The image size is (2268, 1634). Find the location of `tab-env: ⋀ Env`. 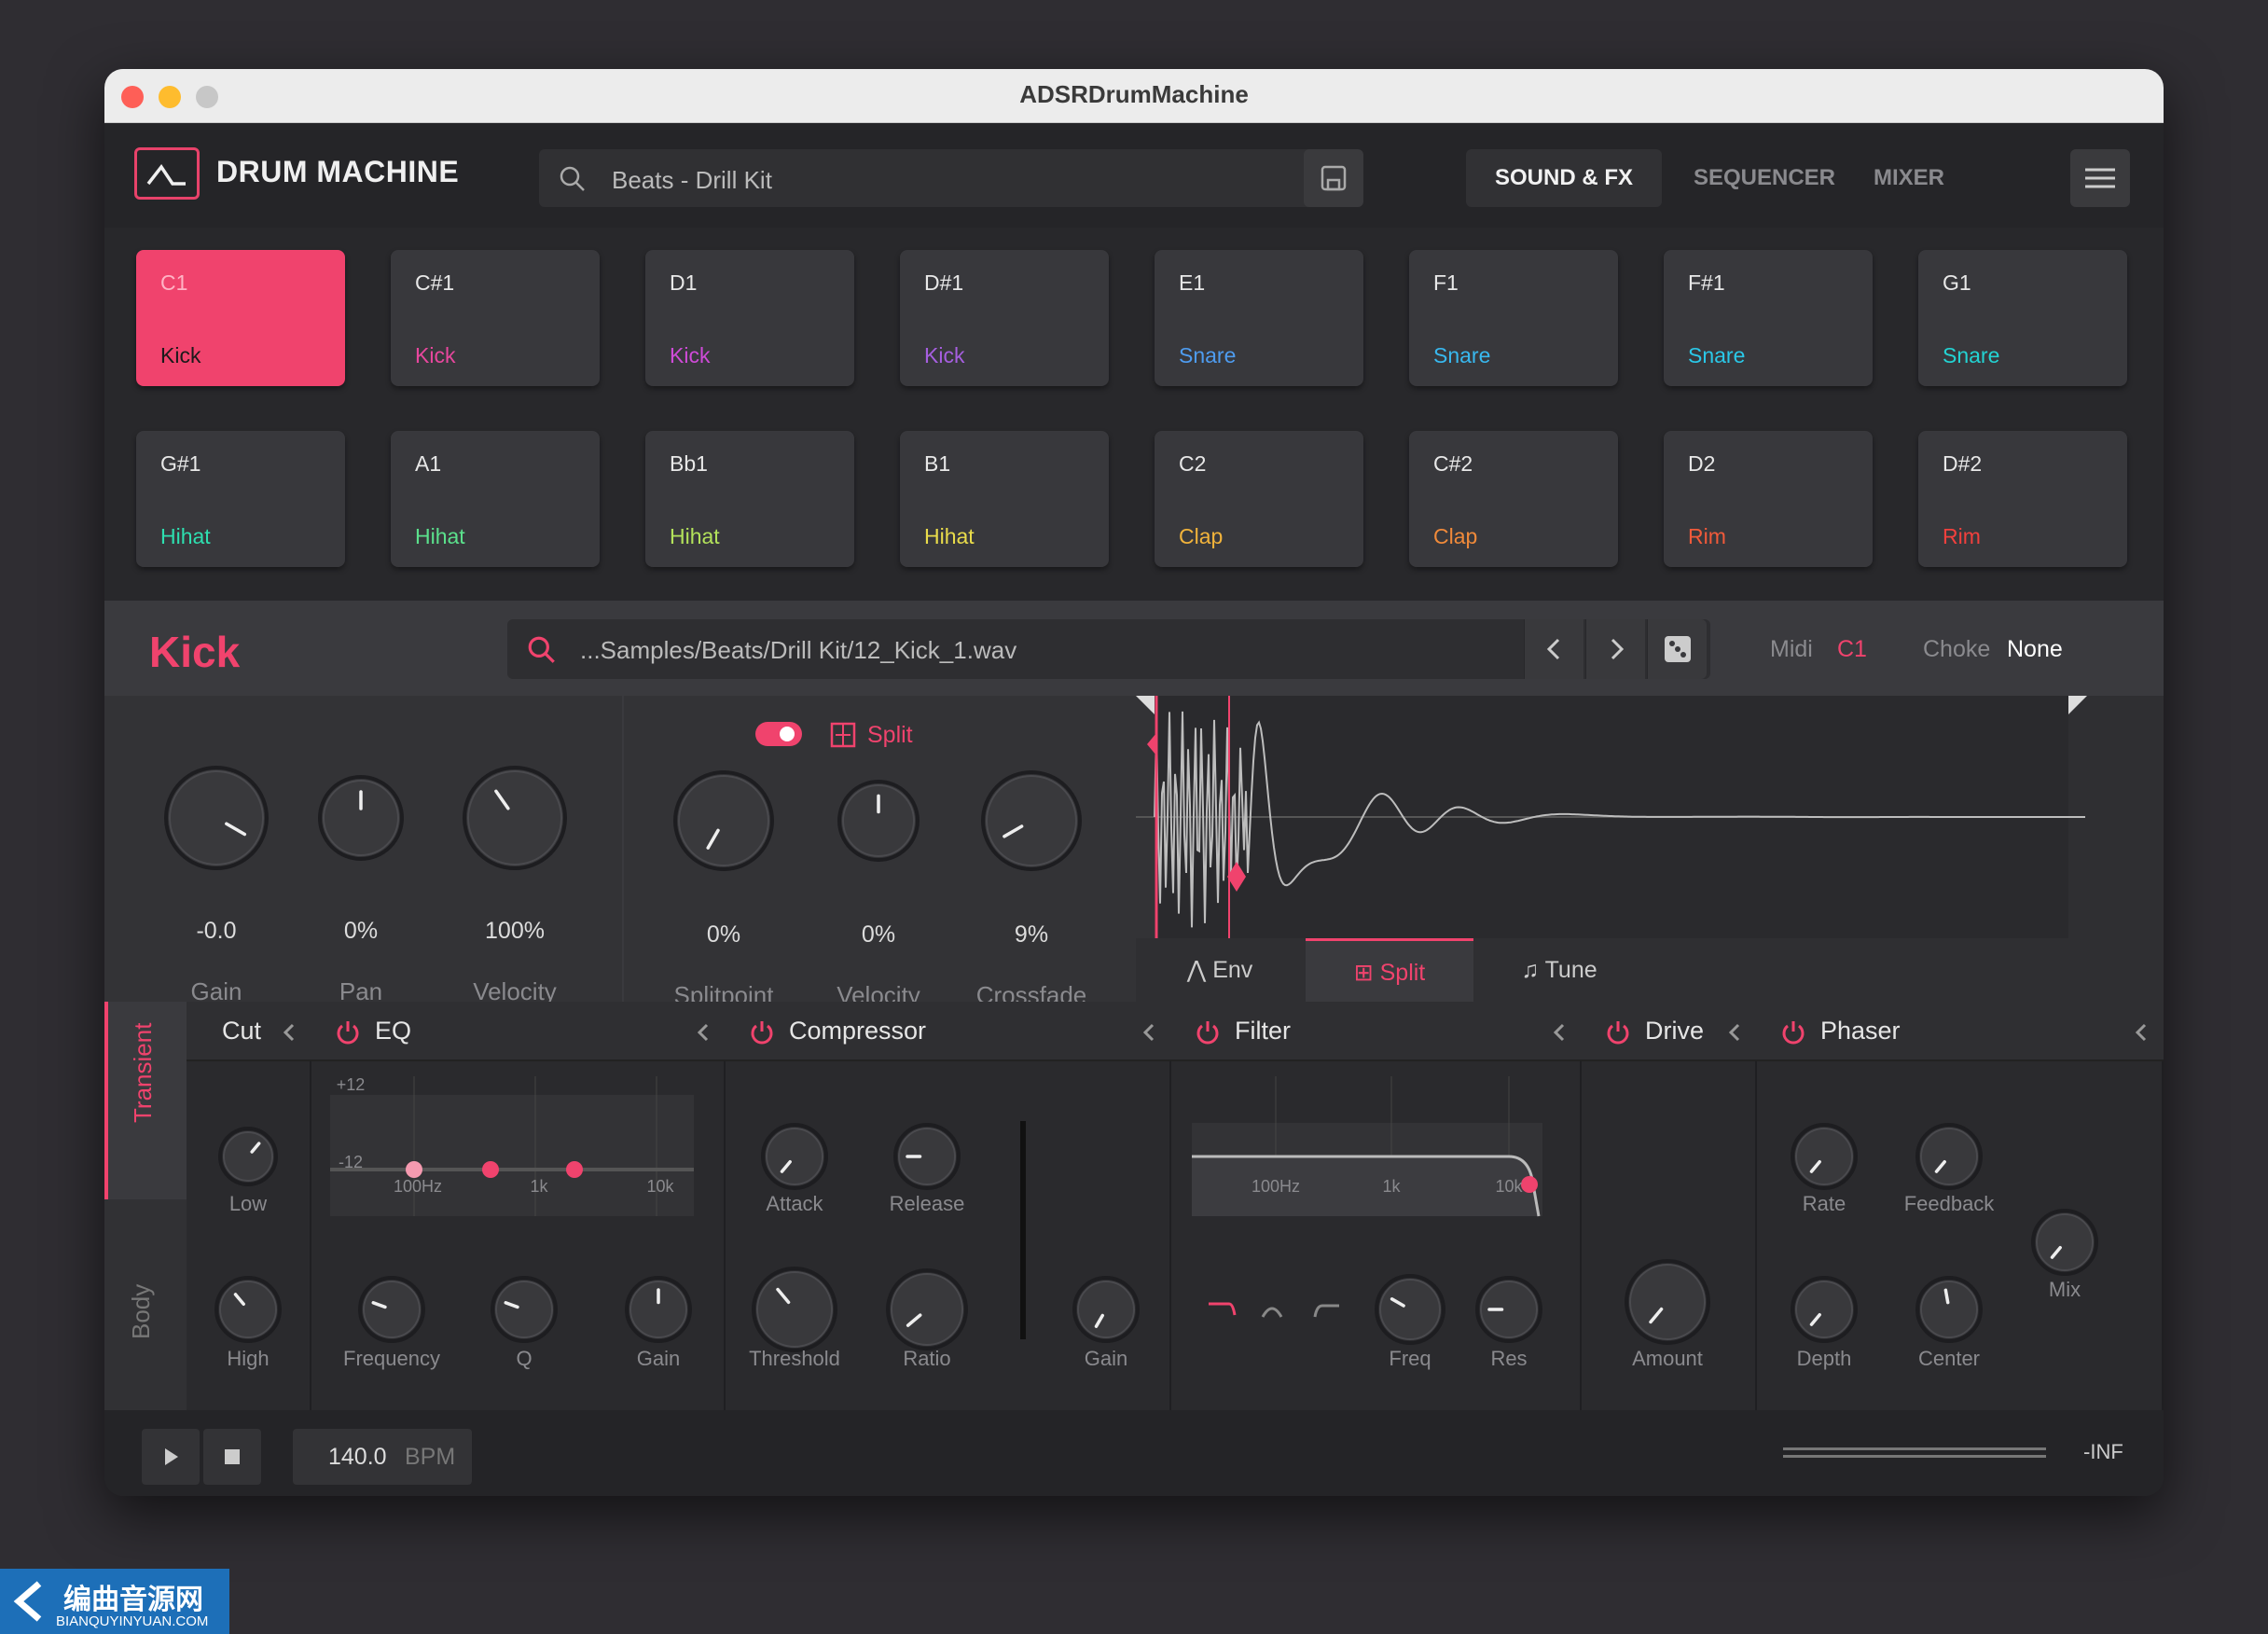

tab-env: ⋀ Env is located at coordinates (1220, 970).